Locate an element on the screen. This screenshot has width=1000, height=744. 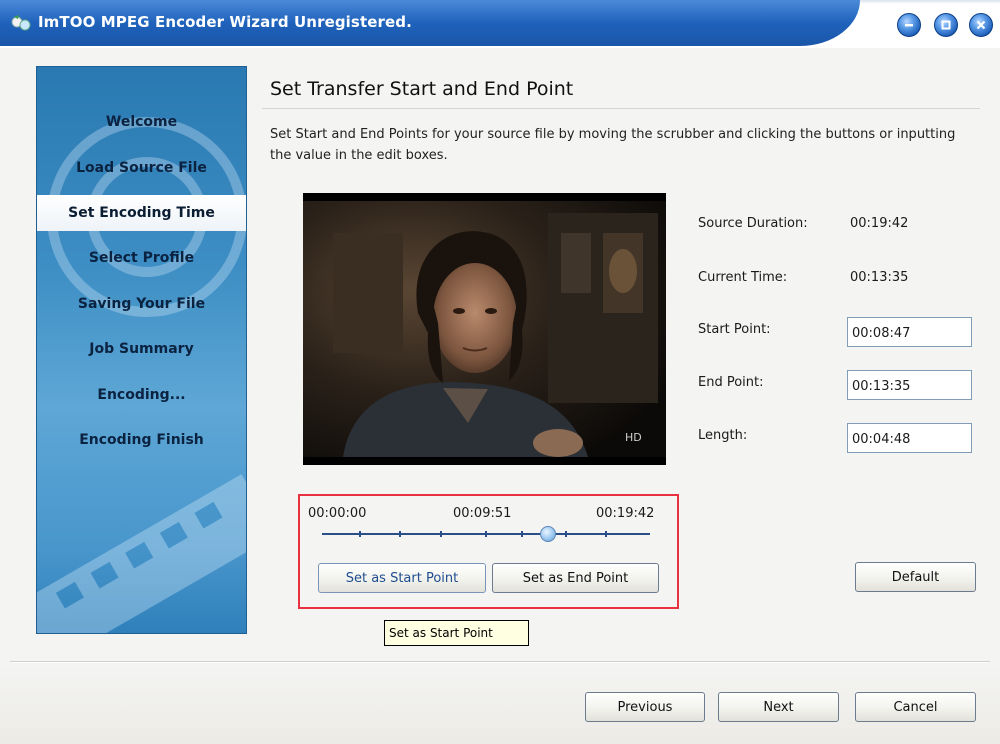
scrubber-mid-time: 00:09:51 is located at coordinates (482, 513).